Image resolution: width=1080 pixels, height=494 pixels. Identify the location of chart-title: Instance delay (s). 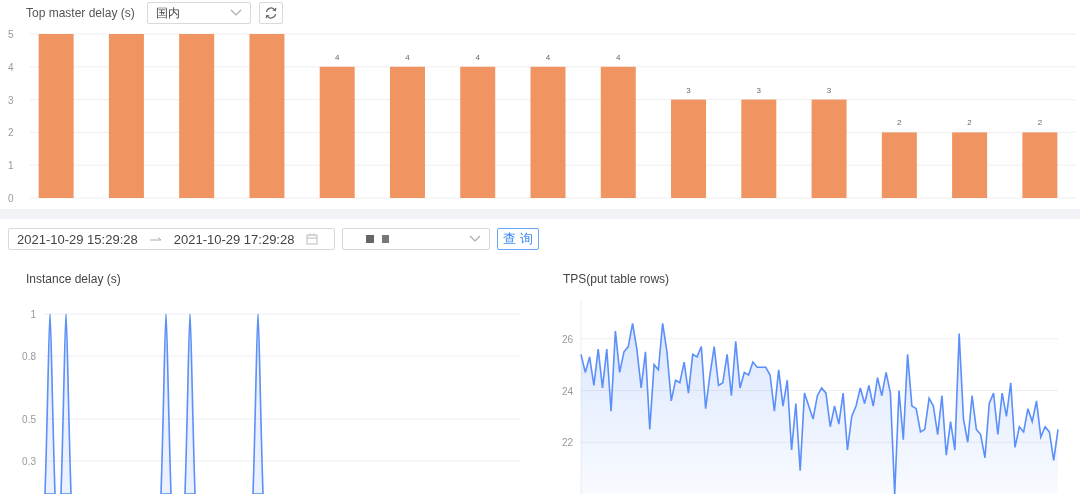
(73, 280).